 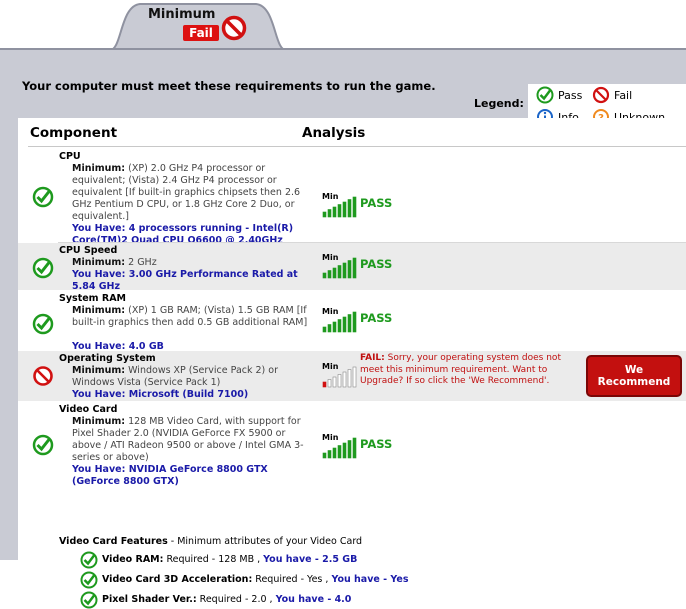 What do you see at coordinates (149, 599) in the screenshot?
I see `feature-name: Pixel Shader Ver.:` at bounding box center [149, 599].